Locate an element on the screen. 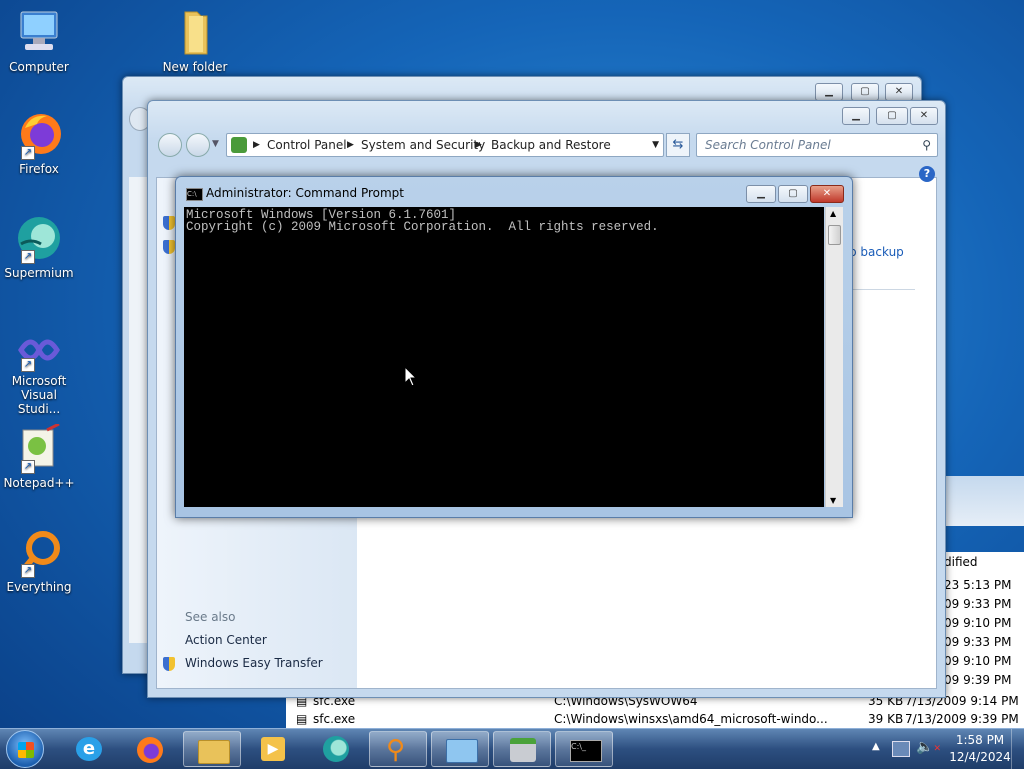  notepadpp-icon: ↗ is located at coordinates (39, 448).